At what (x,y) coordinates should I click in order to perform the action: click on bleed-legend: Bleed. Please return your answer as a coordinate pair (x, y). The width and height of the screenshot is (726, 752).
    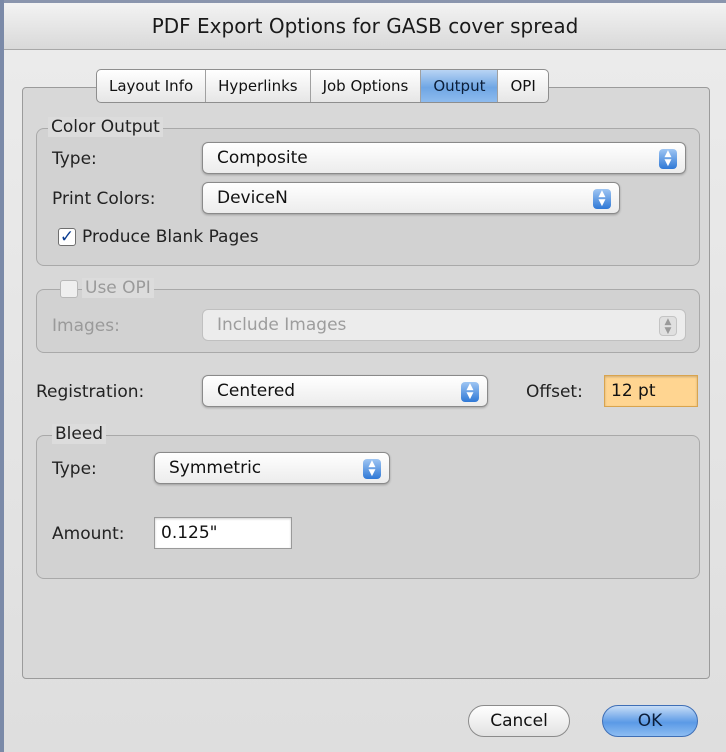
    Looking at the image, I should click on (79, 434).